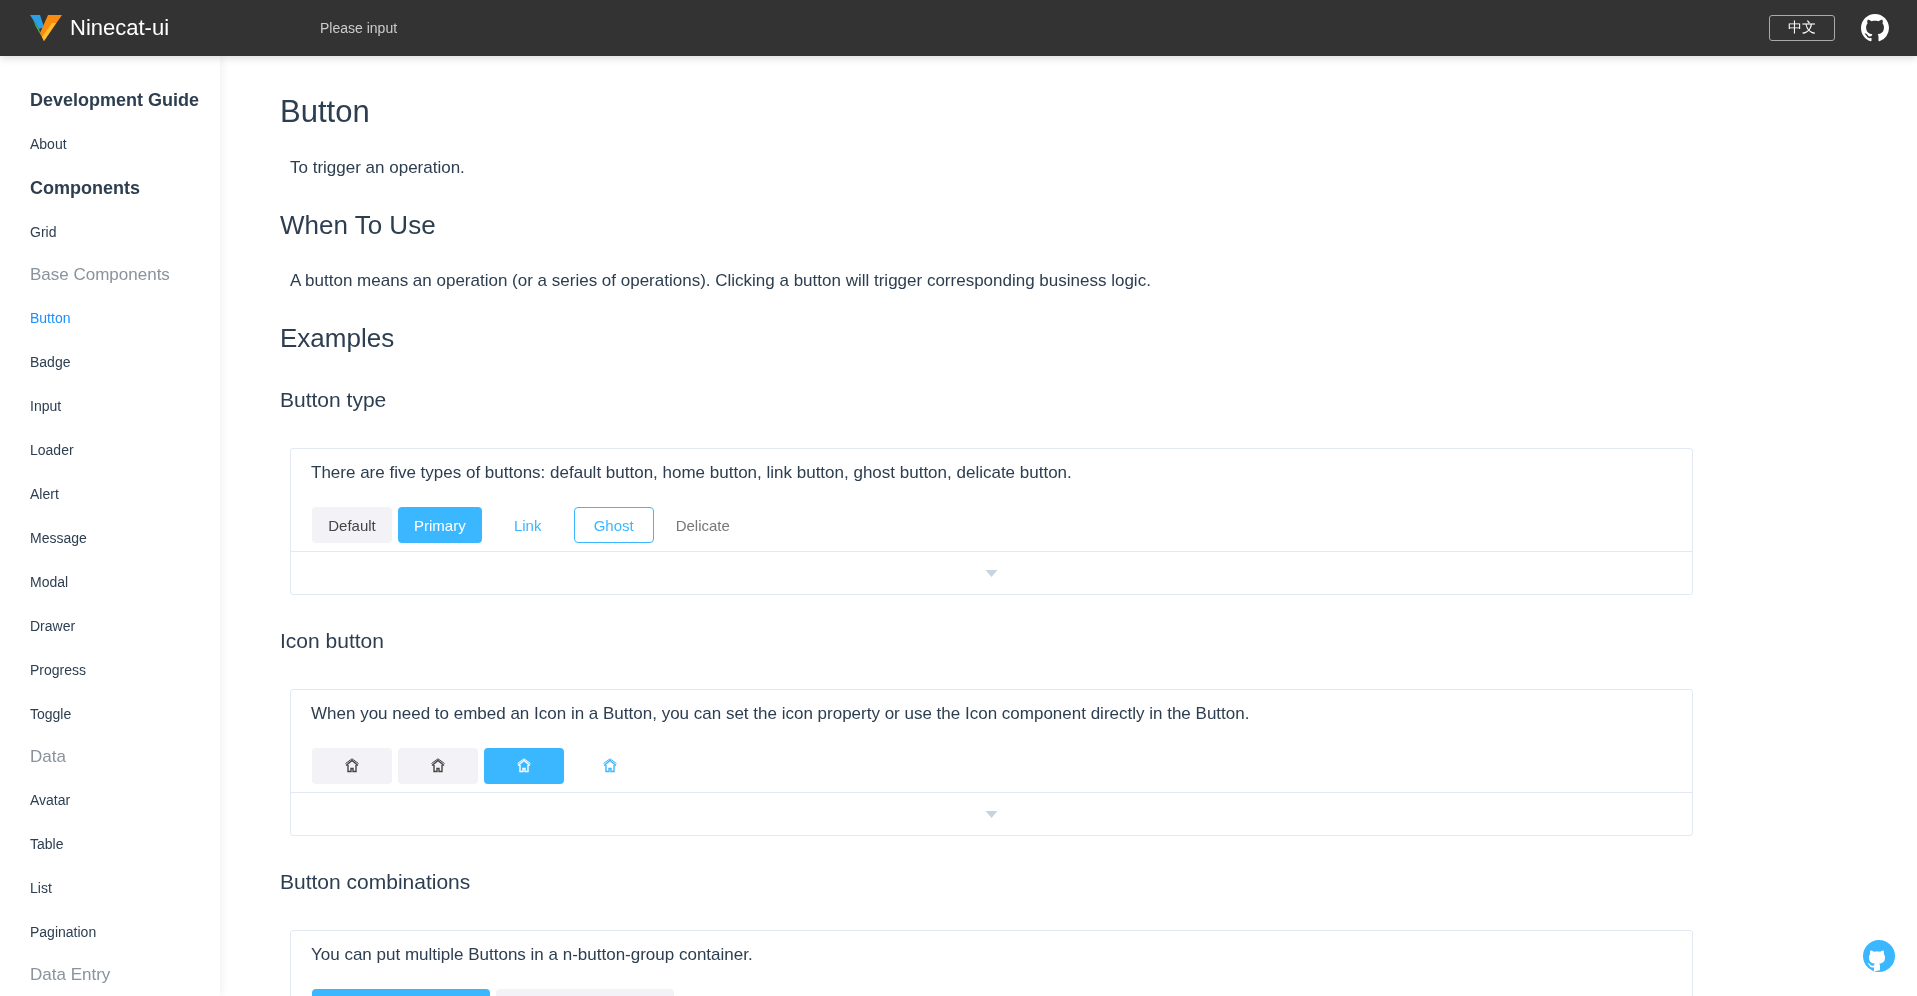 Image resolution: width=1917 pixels, height=996 pixels. I want to click on sidebar-category: Data, so click(48, 757).